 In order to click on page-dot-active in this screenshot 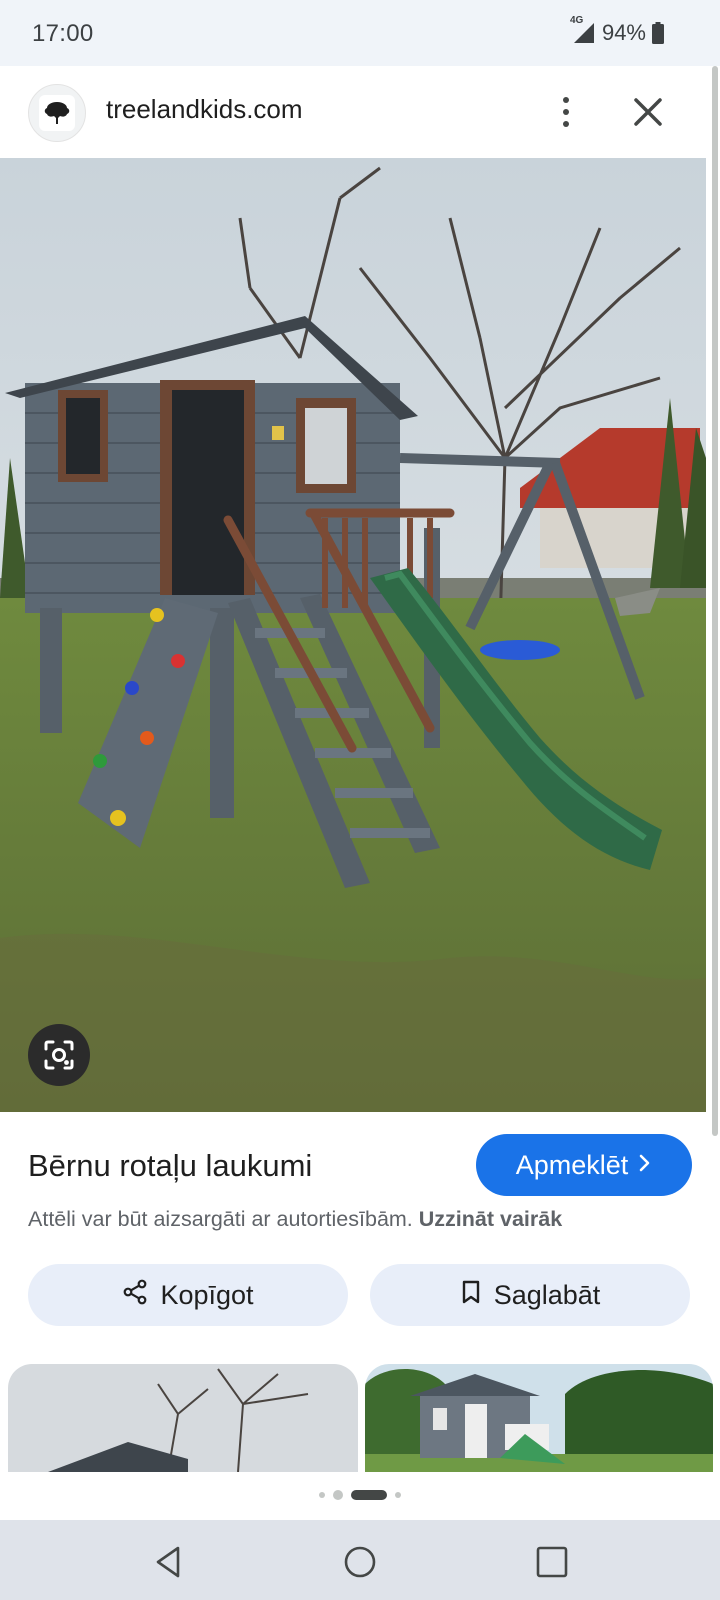, I will do `click(369, 1495)`.